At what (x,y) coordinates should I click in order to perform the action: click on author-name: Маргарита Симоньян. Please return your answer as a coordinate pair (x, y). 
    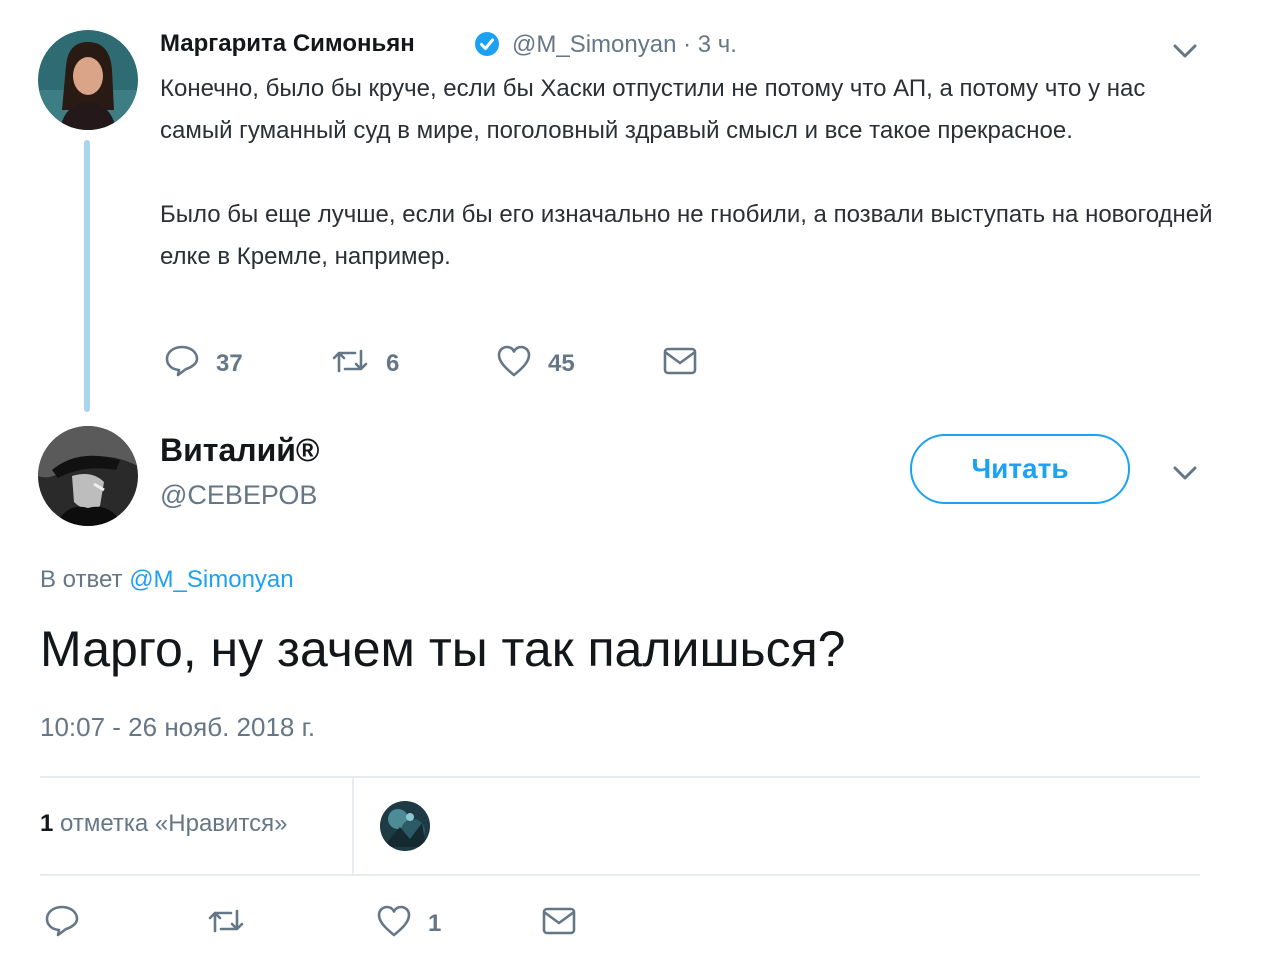
    Looking at the image, I should click on (287, 44).